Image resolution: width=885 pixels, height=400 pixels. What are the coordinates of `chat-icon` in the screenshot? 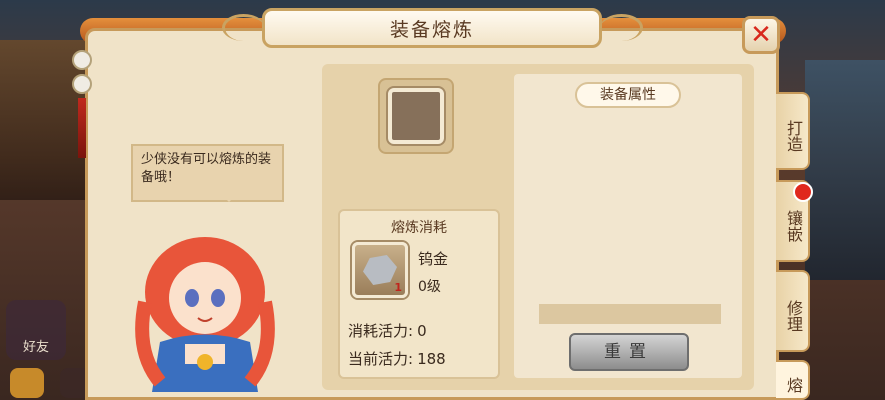 It's located at (27, 383).